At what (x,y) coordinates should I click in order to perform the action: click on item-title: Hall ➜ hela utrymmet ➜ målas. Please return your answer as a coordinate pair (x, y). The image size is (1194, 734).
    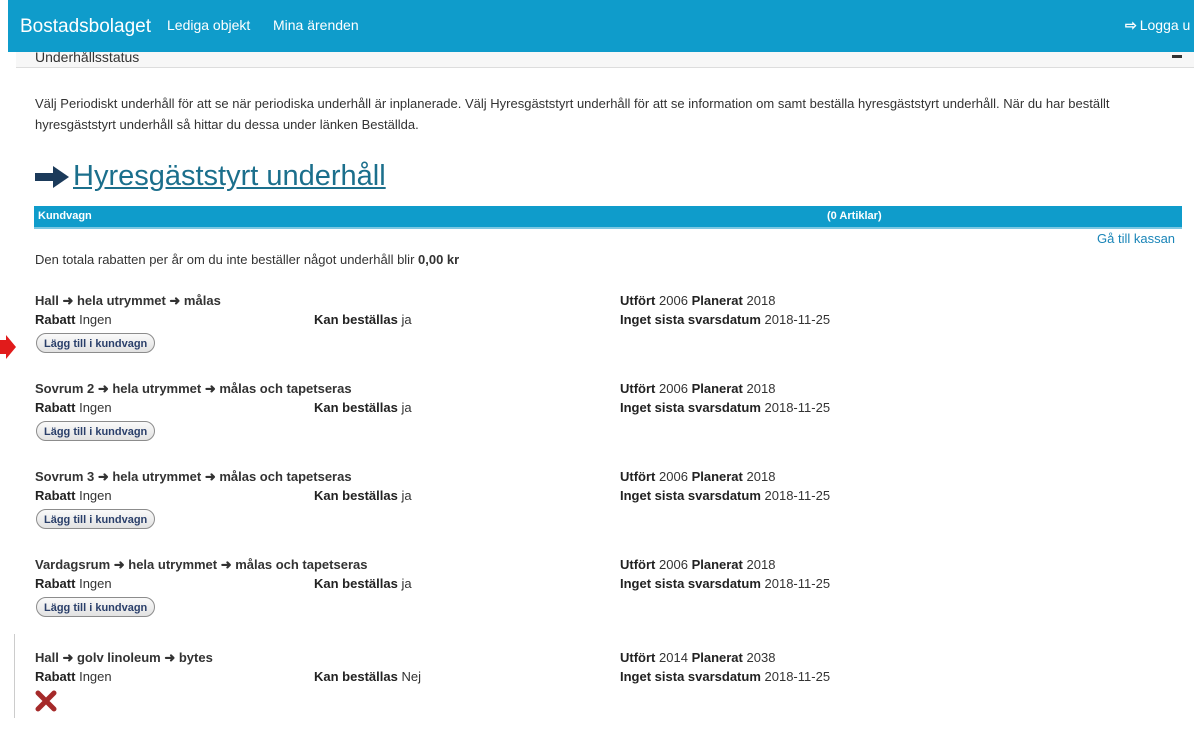
    Looking at the image, I should click on (128, 300).